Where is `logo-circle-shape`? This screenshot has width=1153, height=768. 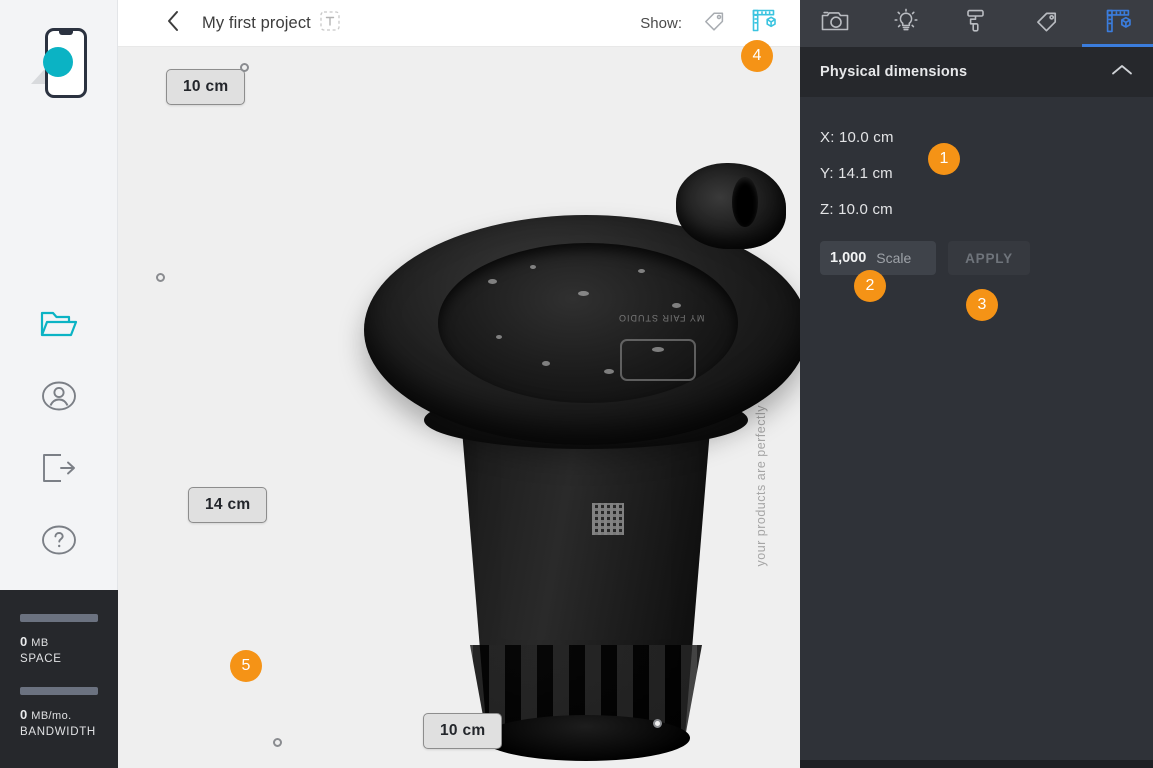 logo-circle-shape is located at coordinates (58, 62).